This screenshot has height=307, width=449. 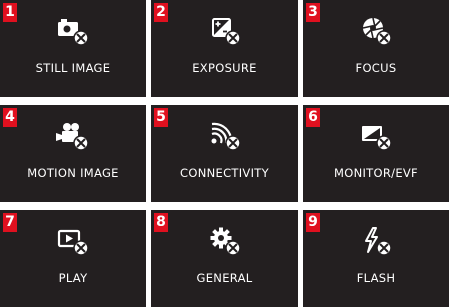 What do you see at coordinates (161, 117) in the screenshot?
I see `tile-number: 5` at bounding box center [161, 117].